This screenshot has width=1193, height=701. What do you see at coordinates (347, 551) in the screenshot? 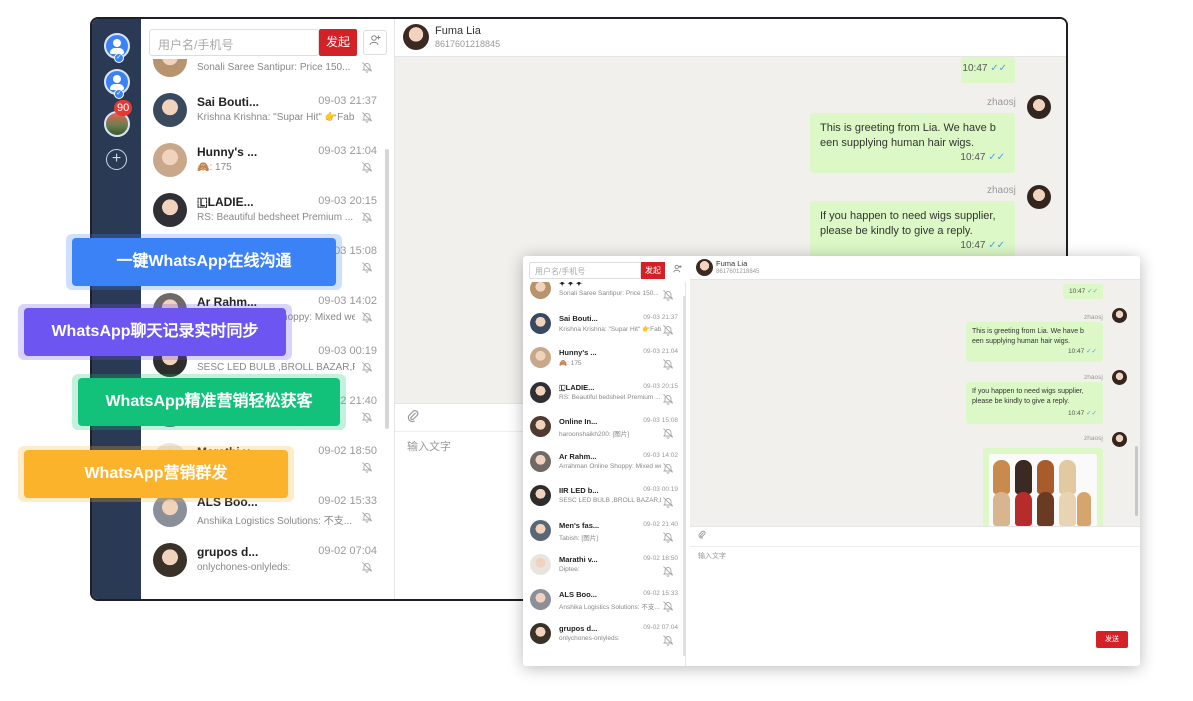
I see `contact-time: 09-02 07:04` at bounding box center [347, 551].